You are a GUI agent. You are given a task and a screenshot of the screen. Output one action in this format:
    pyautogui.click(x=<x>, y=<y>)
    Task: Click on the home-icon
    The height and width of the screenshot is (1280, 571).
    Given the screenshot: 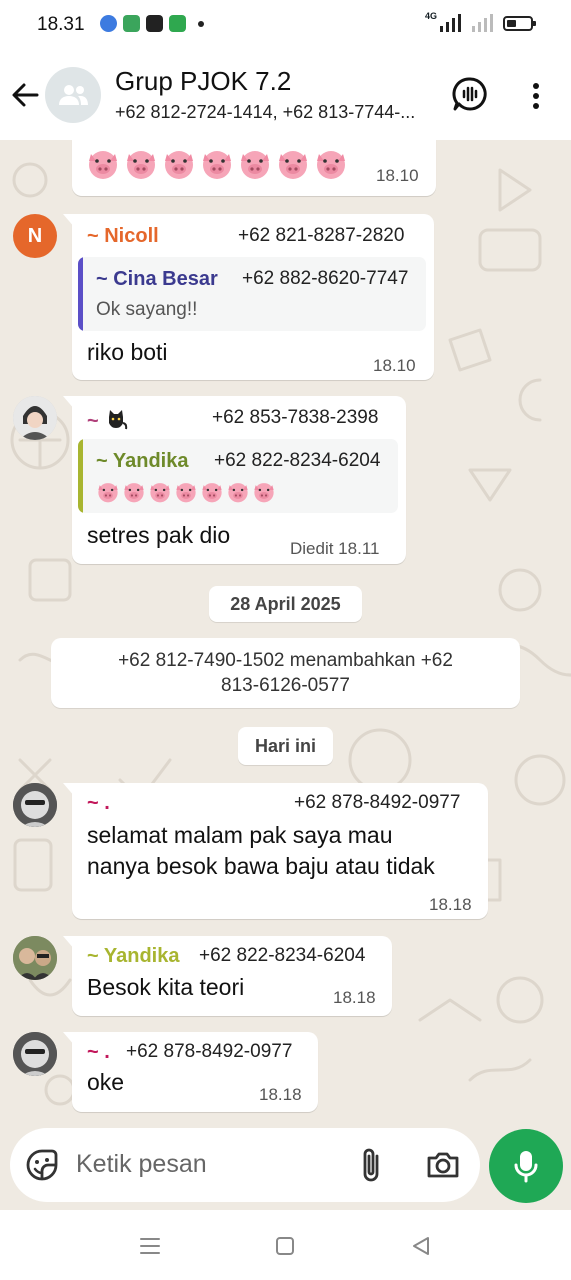 What is the action you would take?
    pyautogui.click(x=285, y=1246)
    